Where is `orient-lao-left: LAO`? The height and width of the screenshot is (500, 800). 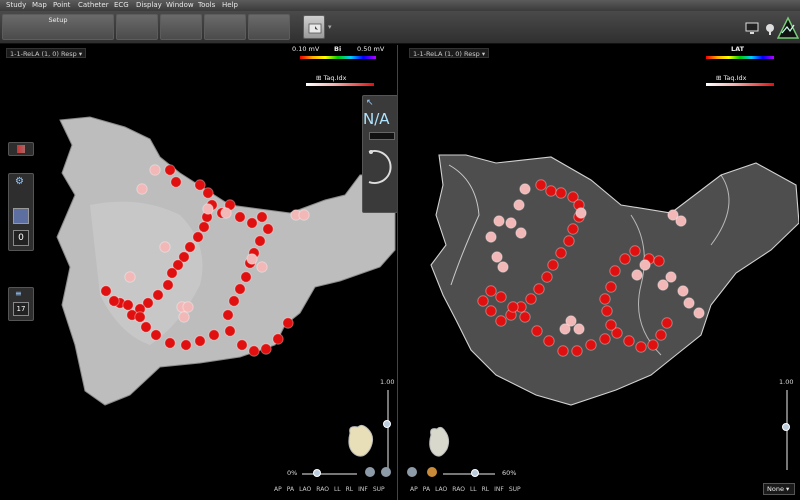 orient-lao-left: LAO is located at coordinates (305, 490).